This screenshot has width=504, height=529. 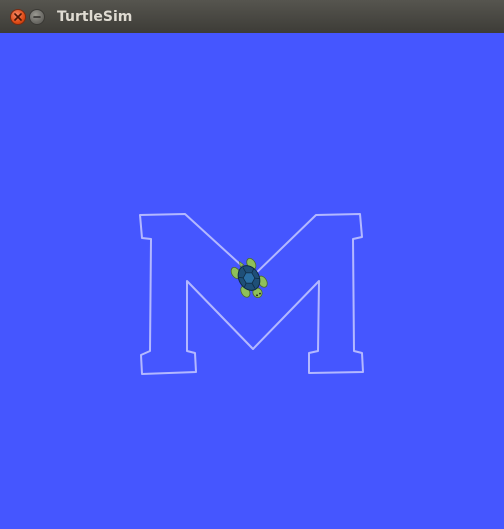 I want to click on close-icon, so click(x=18, y=17).